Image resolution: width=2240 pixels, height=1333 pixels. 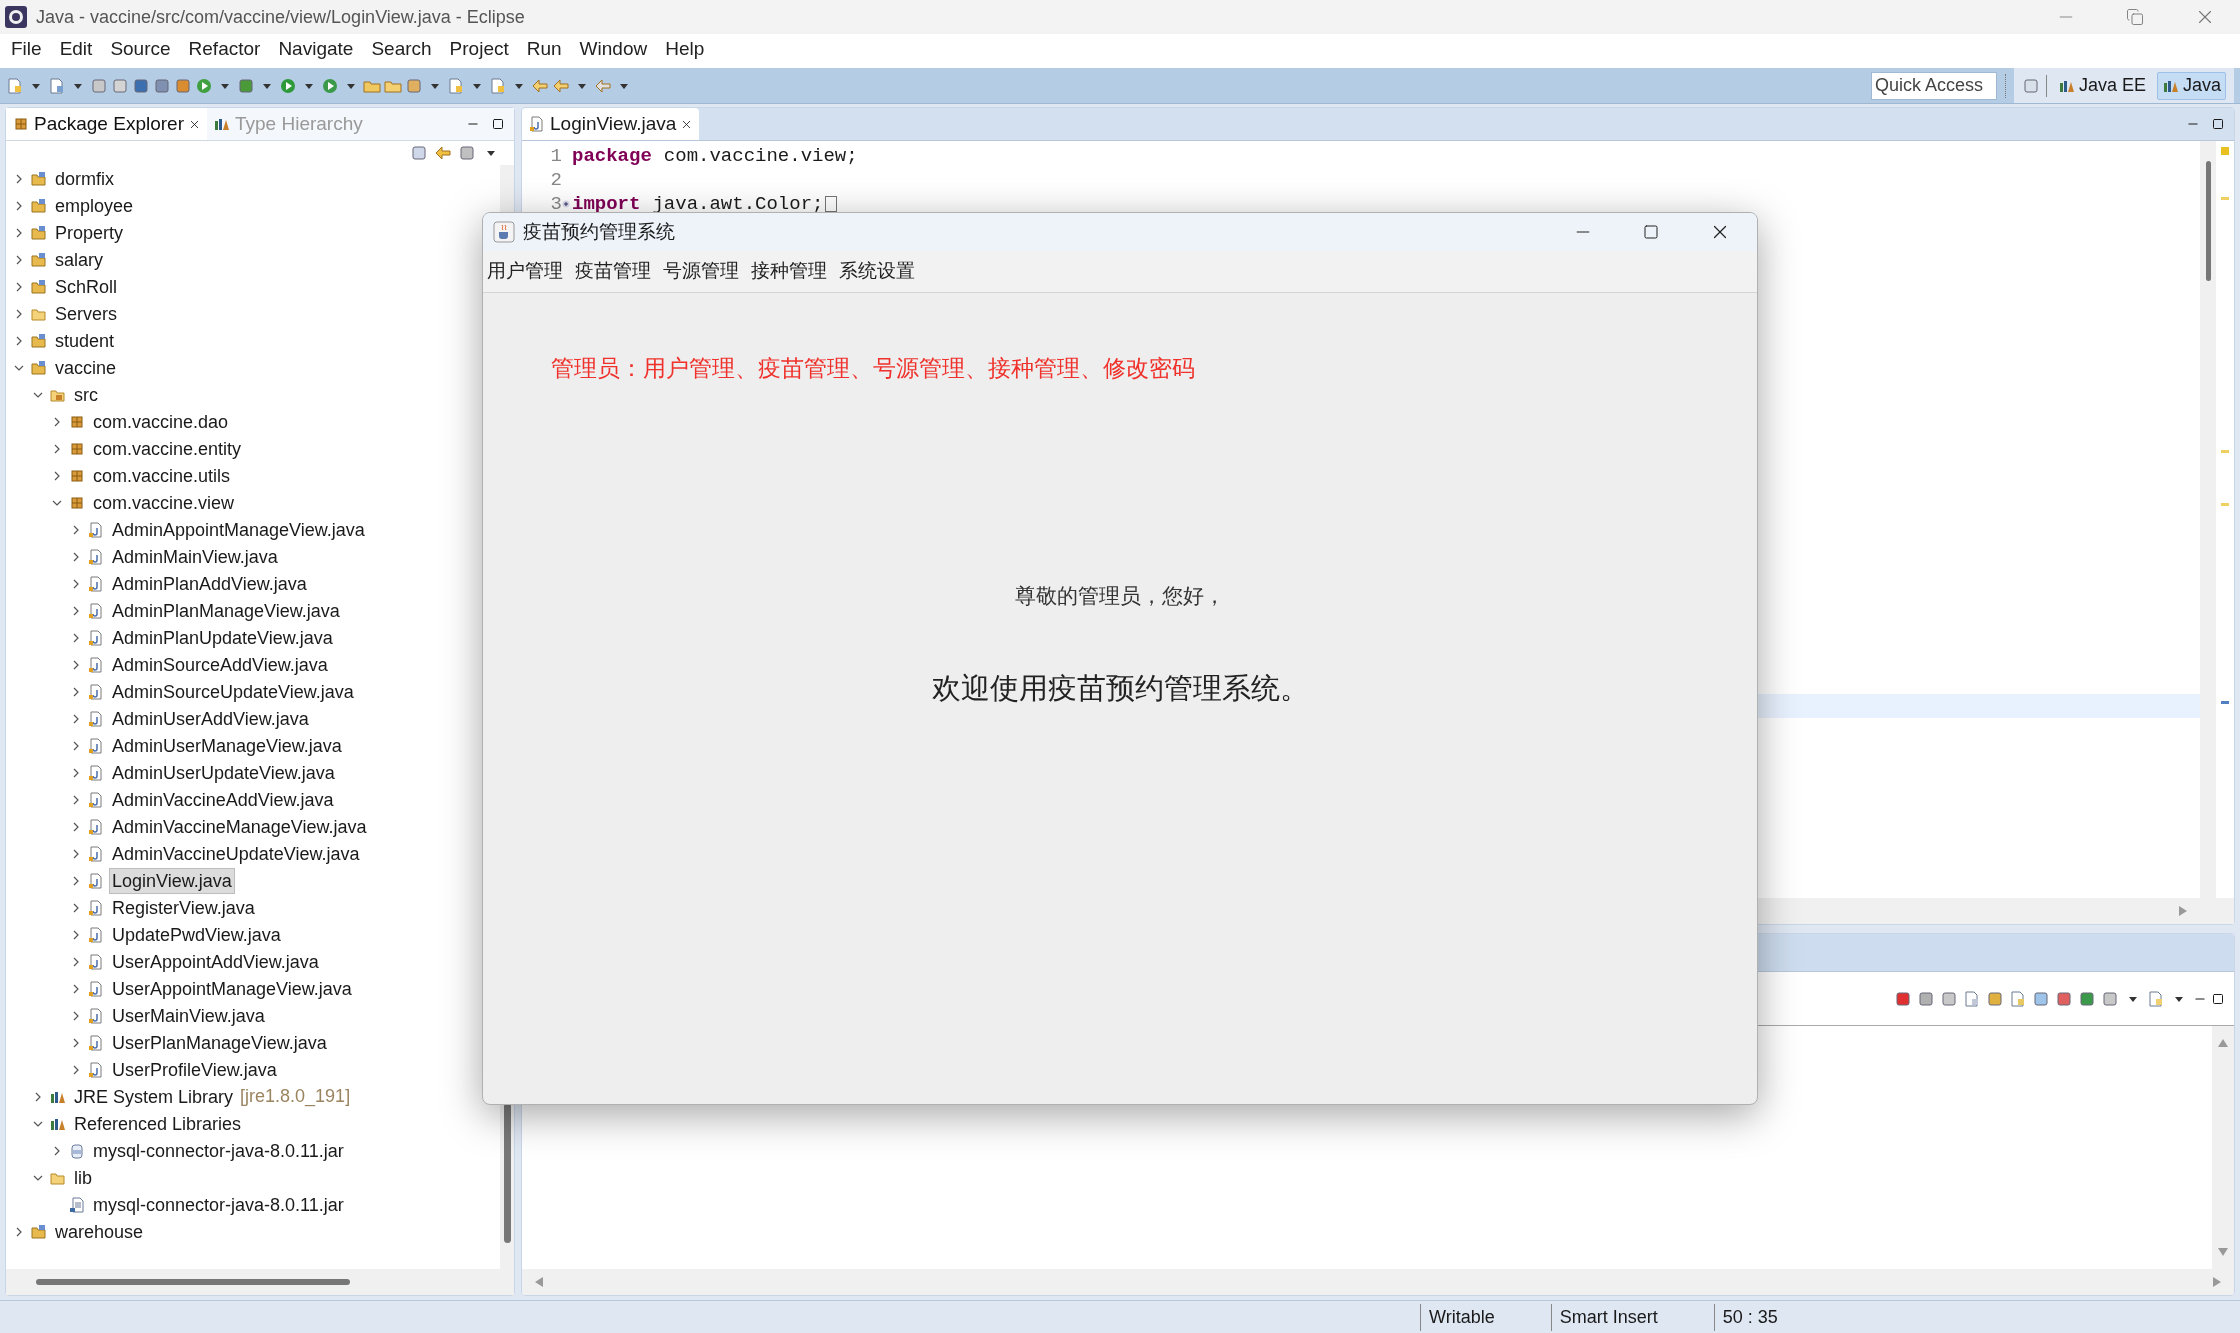 I want to click on tree-item: UpdatePwdView.java, so click(x=196, y=934).